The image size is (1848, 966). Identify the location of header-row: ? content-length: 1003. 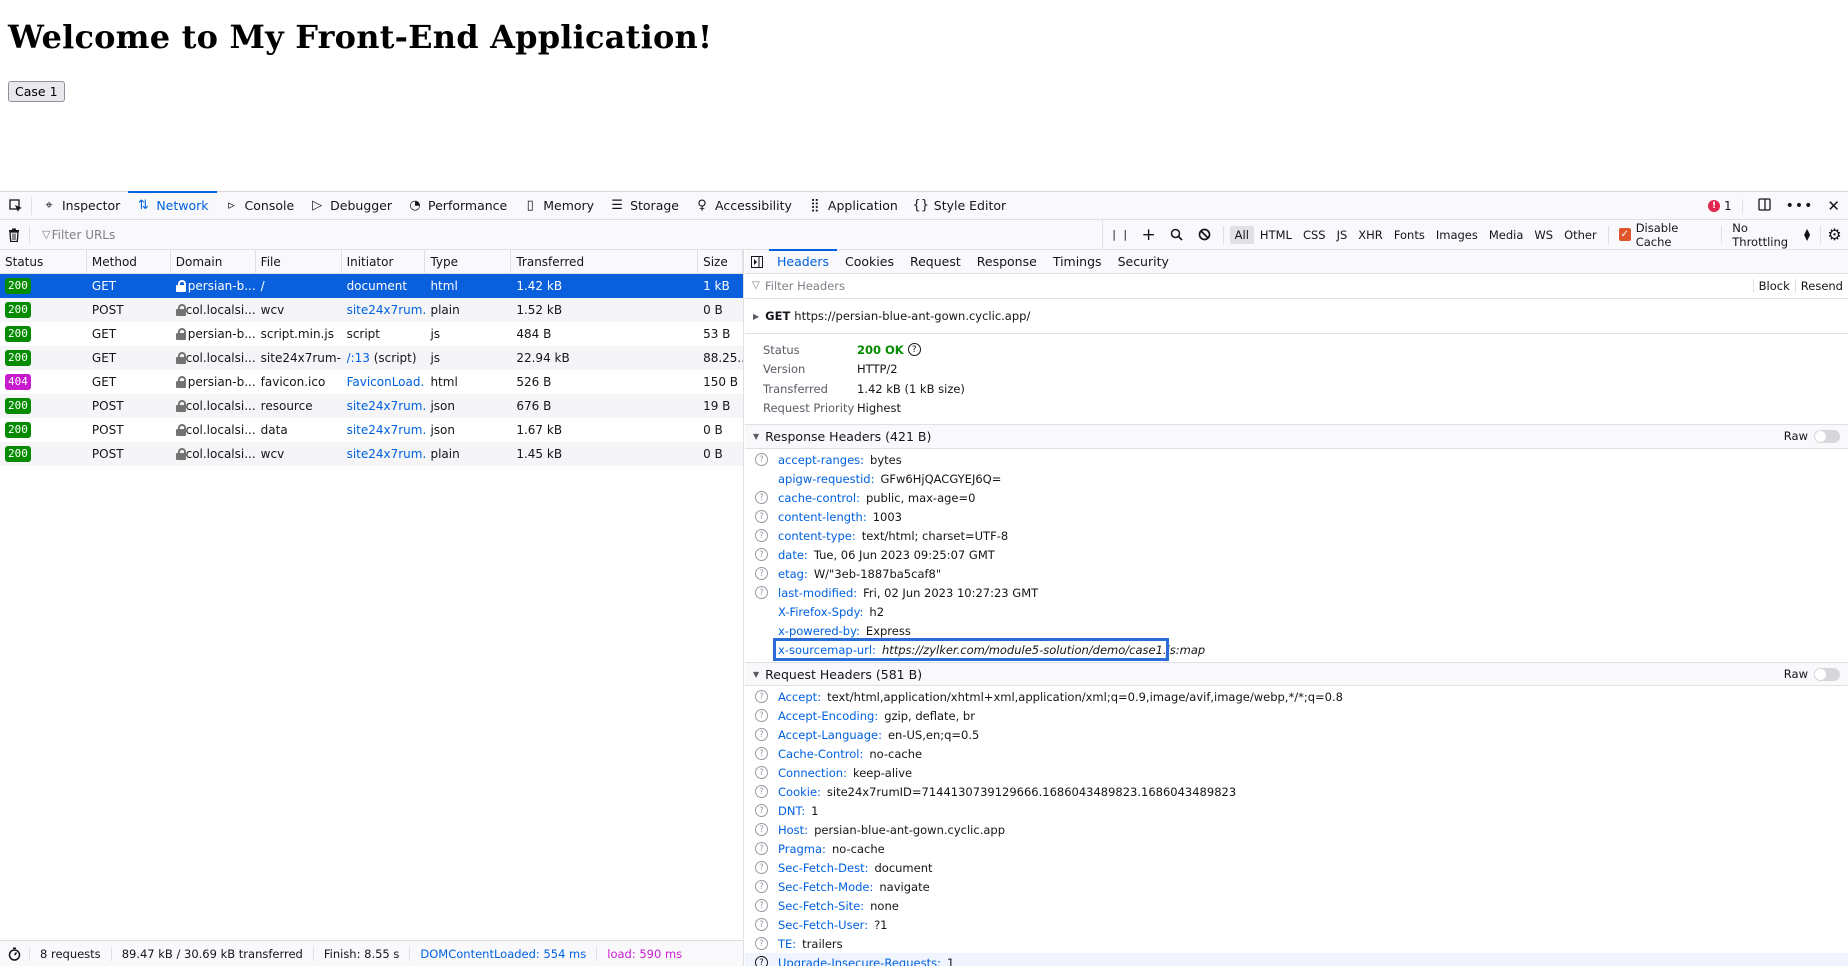
(1296, 516).